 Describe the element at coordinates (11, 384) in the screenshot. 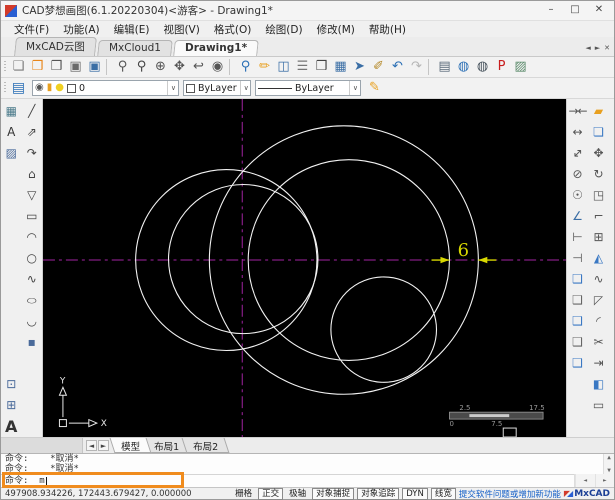

I see `insert-block-icon: ⊡` at that location.